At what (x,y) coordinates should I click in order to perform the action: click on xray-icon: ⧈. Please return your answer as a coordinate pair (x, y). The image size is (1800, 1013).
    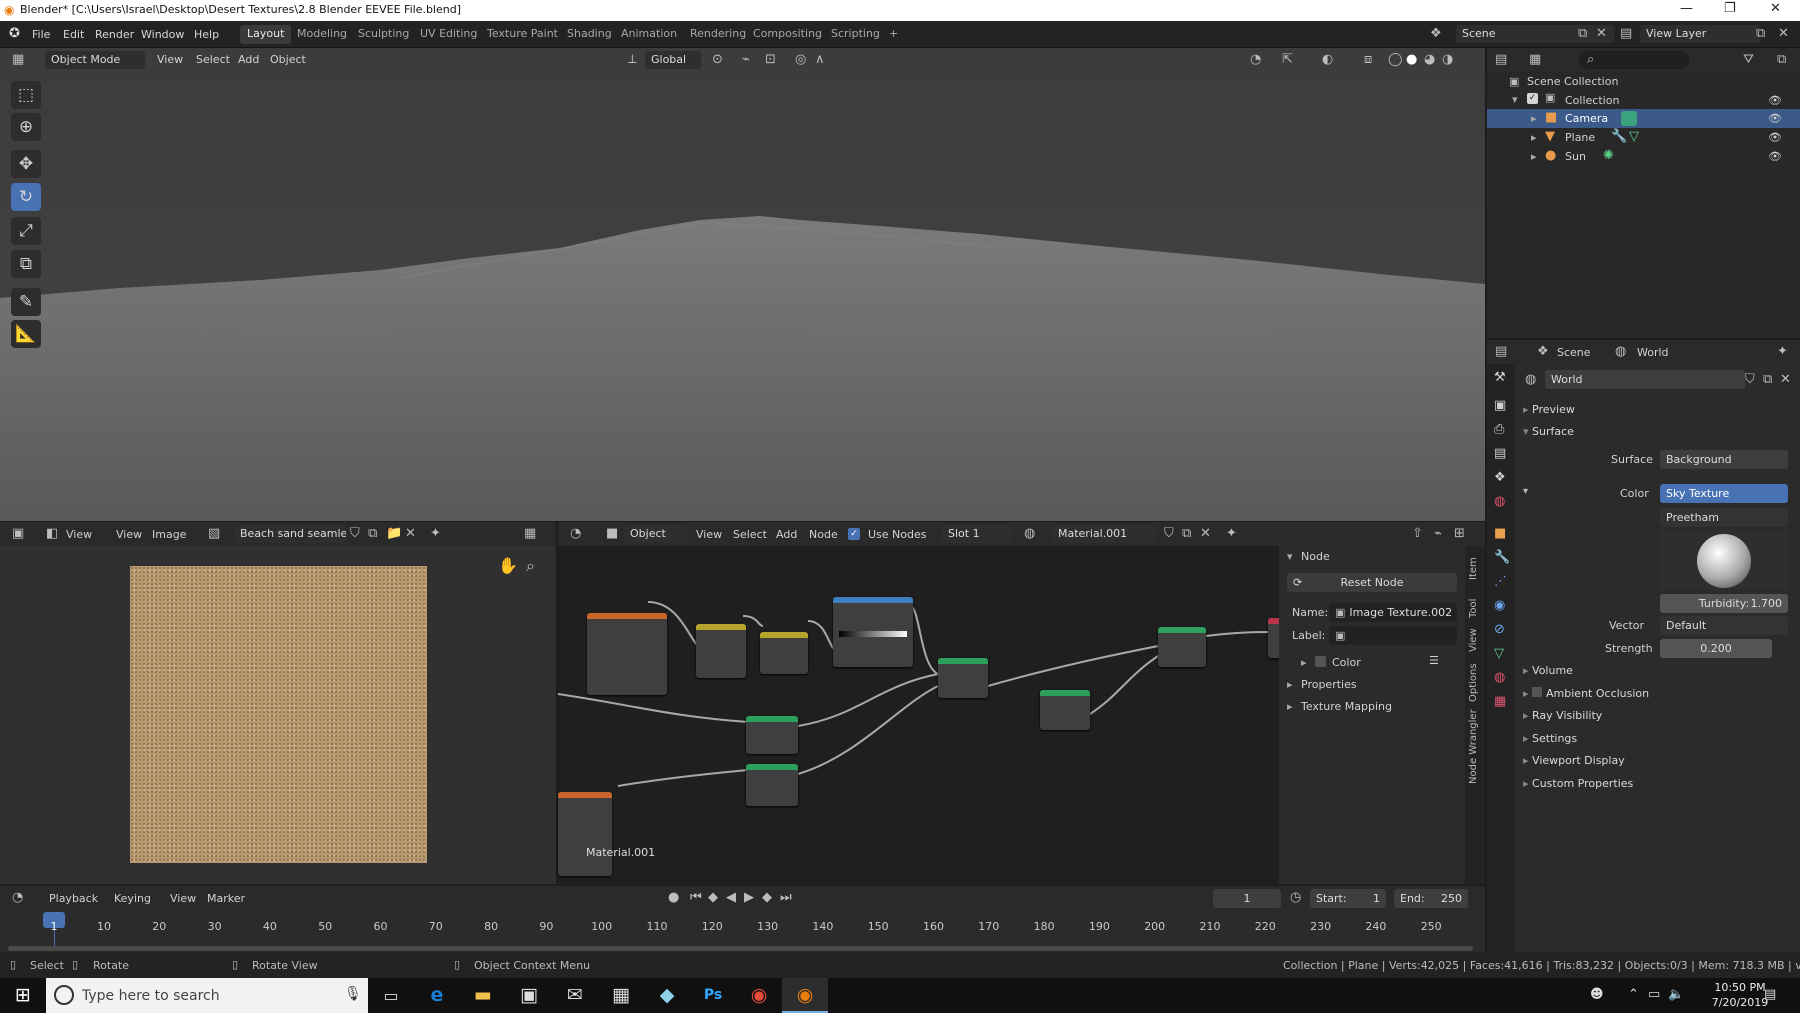
    Looking at the image, I should click on (1368, 60).